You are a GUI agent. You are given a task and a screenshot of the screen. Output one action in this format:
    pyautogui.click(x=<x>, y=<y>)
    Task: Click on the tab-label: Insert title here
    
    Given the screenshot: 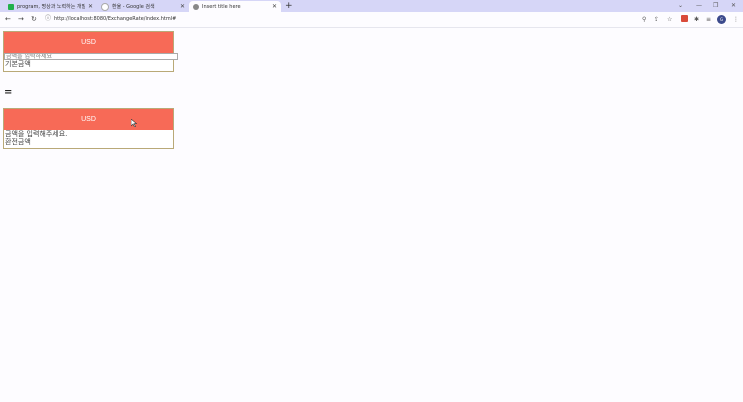 What is the action you would take?
    pyautogui.click(x=221, y=6)
    